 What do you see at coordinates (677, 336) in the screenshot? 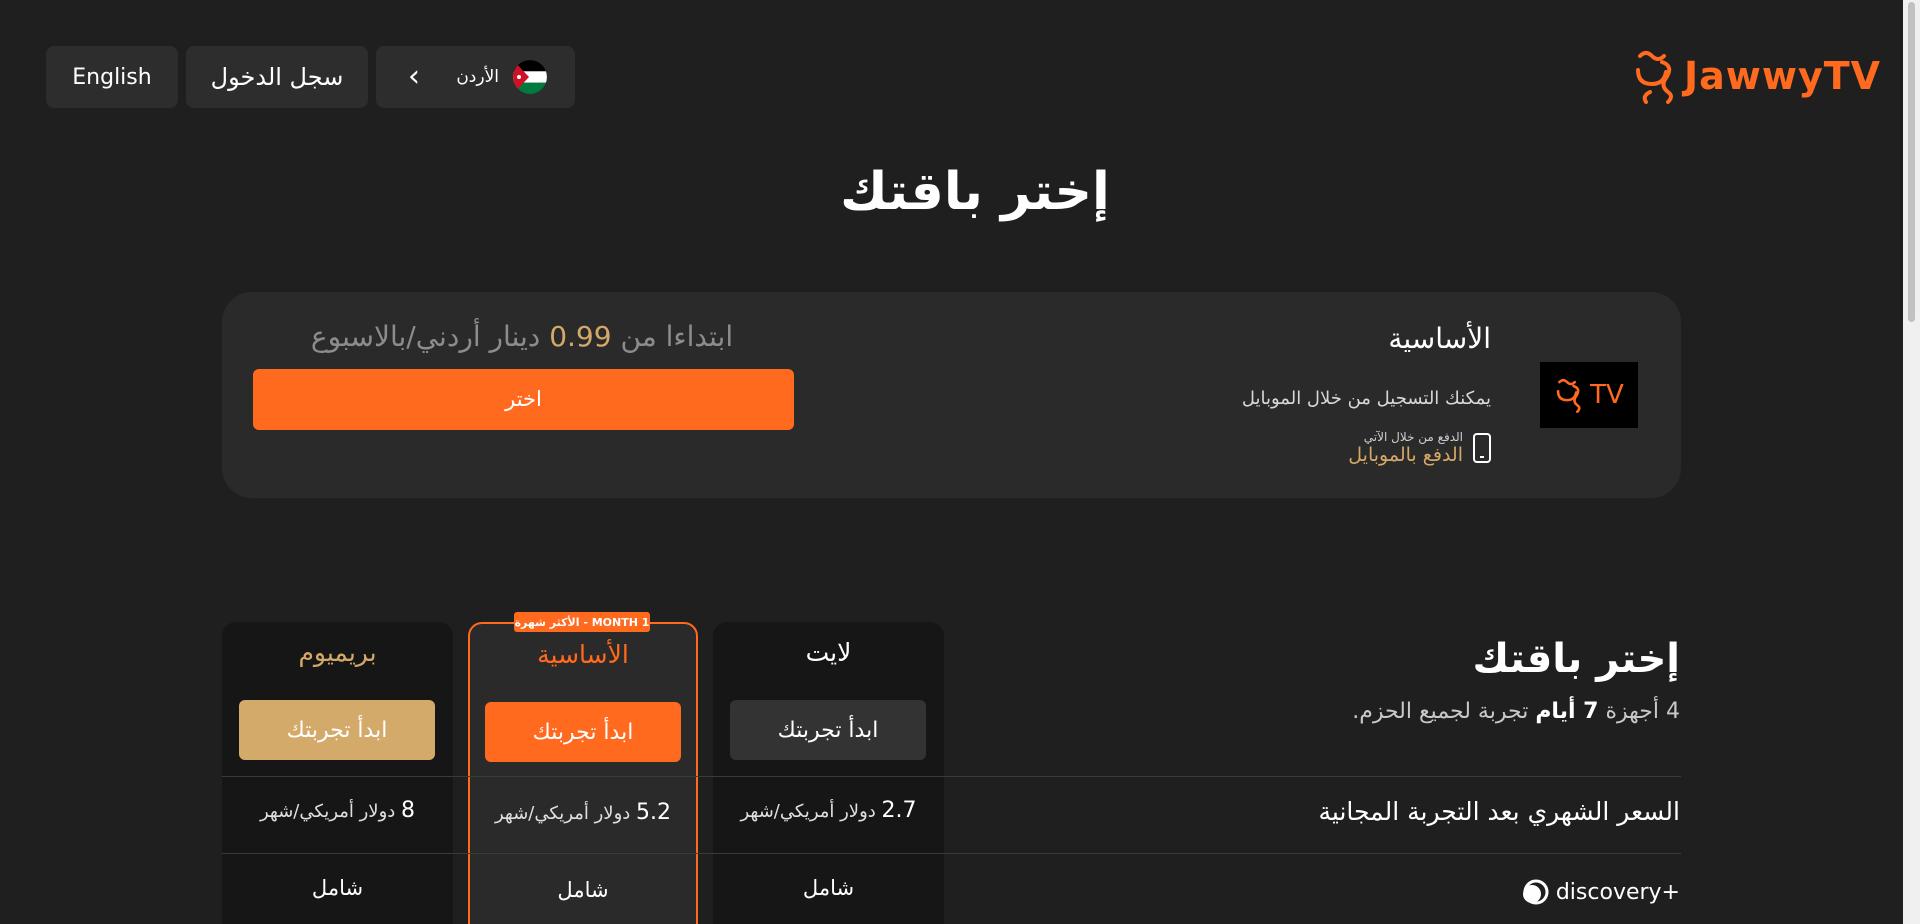
I see `price-prefix: ابتداءا من` at bounding box center [677, 336].